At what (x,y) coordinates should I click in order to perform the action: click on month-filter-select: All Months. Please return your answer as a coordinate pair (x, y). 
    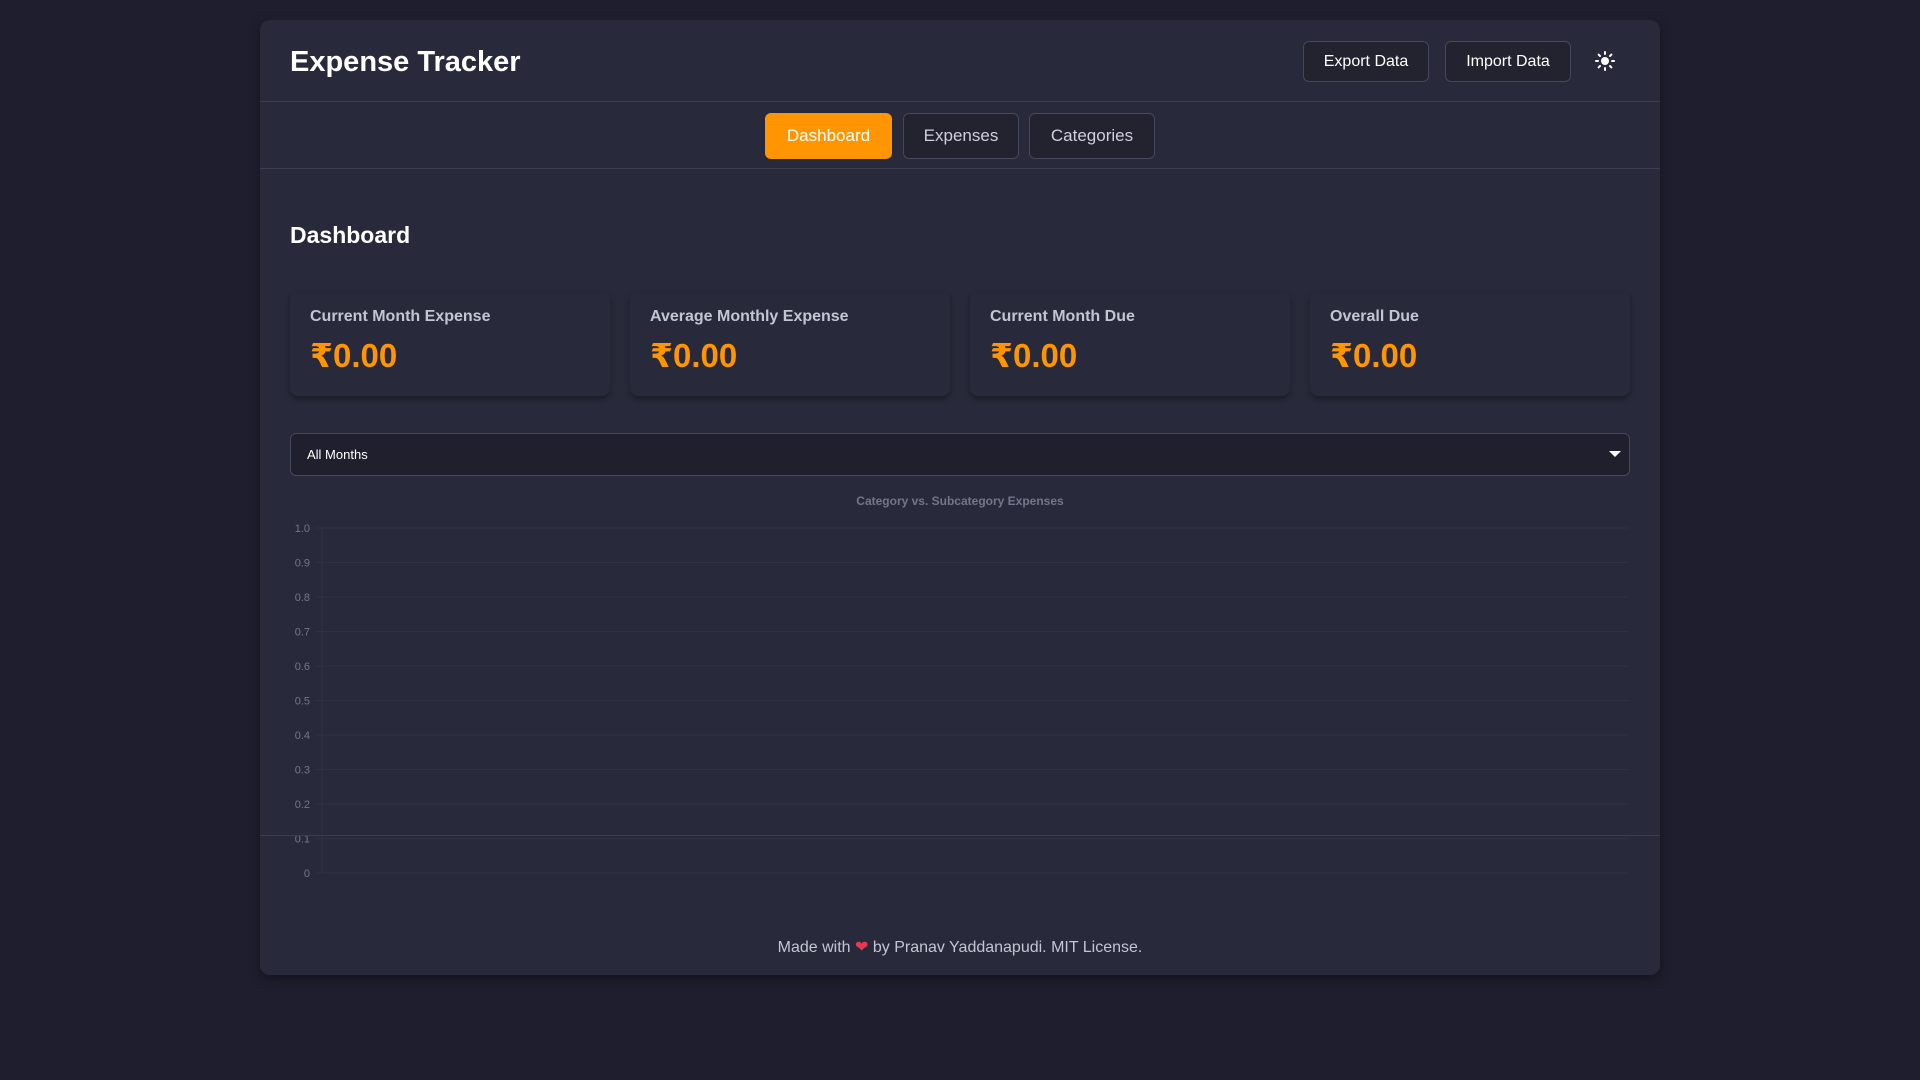
    Looking at the image, I should click on (960, 454).